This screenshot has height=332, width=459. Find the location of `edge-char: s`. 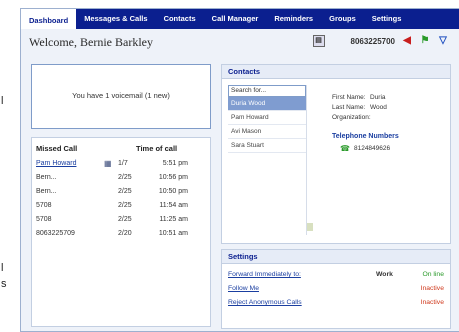

edge-char: s is located at coordinates (4, 284).